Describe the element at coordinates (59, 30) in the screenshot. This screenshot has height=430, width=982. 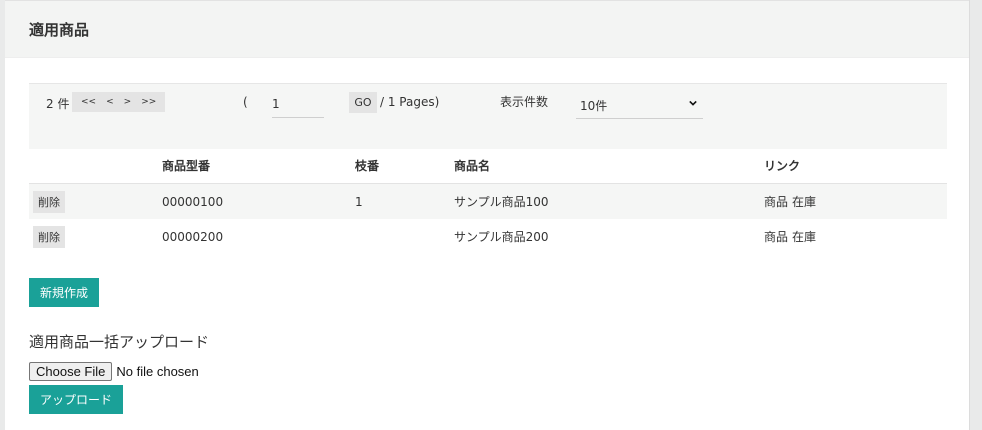
I see `page-title: 適用商品` at that location.